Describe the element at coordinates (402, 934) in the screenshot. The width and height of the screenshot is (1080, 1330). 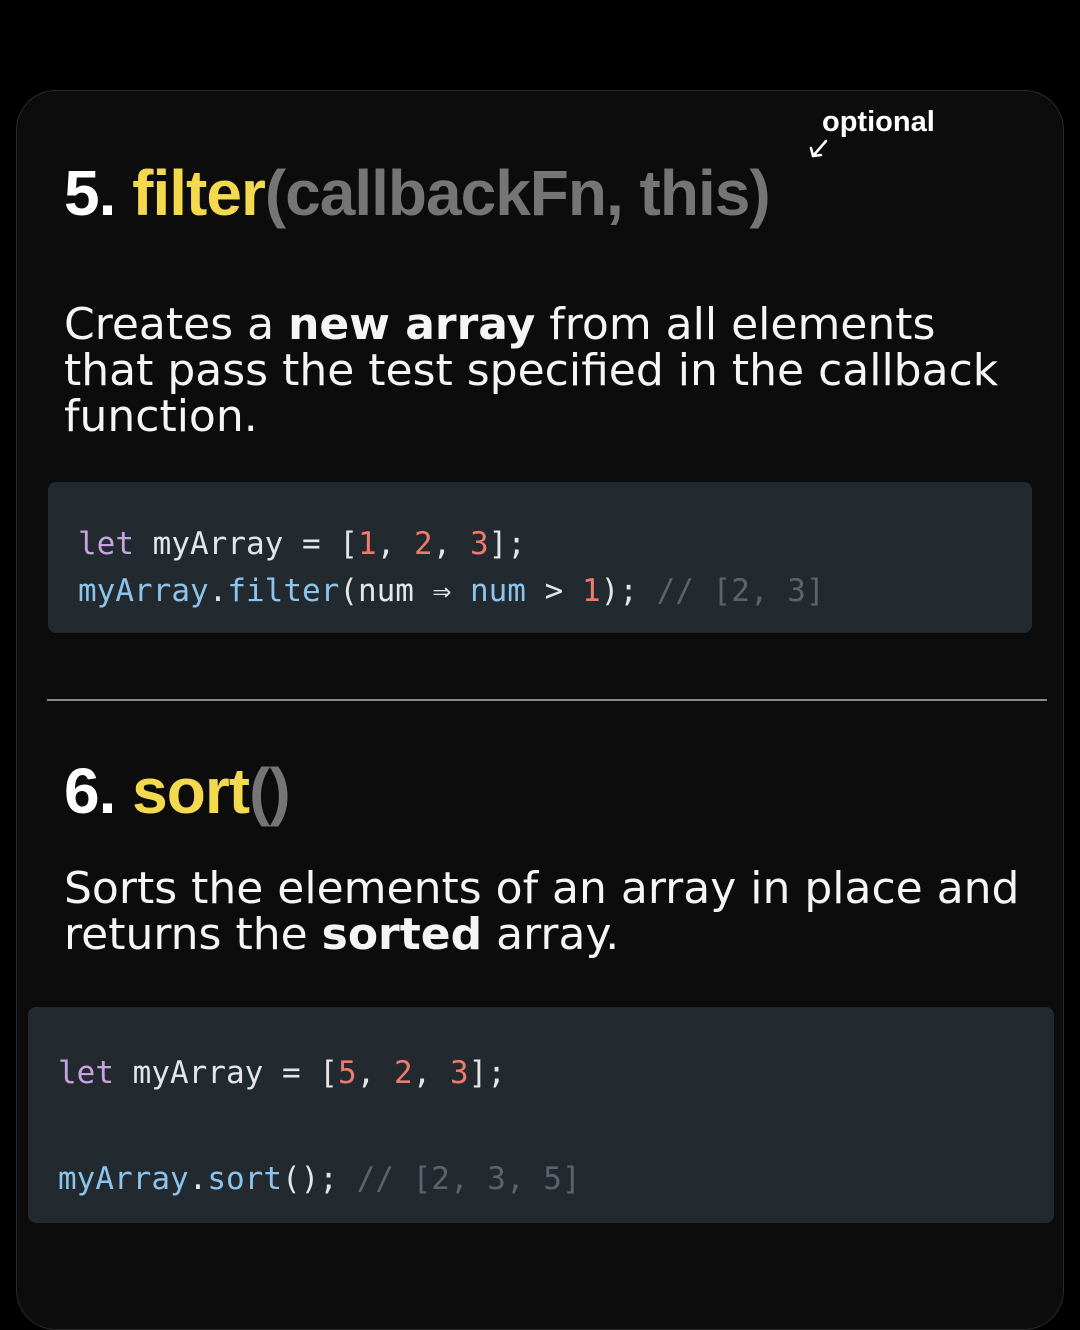
I see `emphasis: sorted` at that location.